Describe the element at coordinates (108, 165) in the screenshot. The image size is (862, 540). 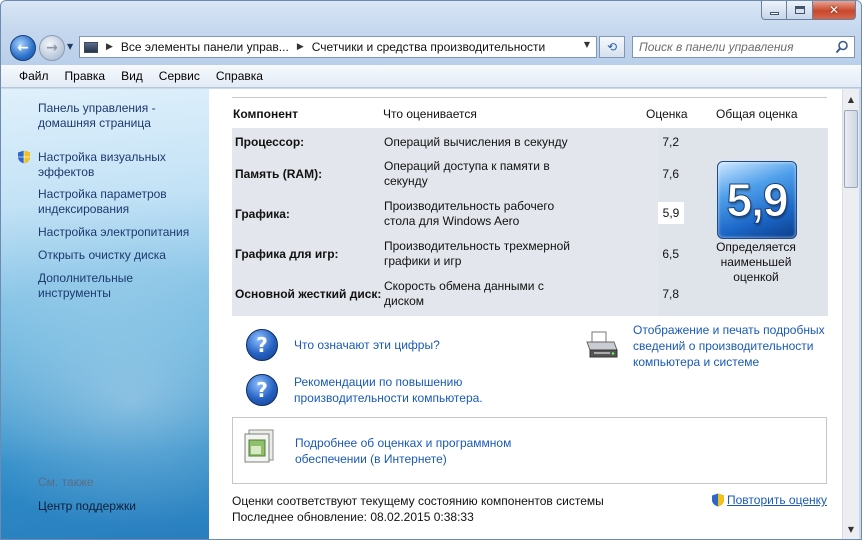
I see `sidebar-link-visual-effects: Настройка визуальных эффектов` at that location.